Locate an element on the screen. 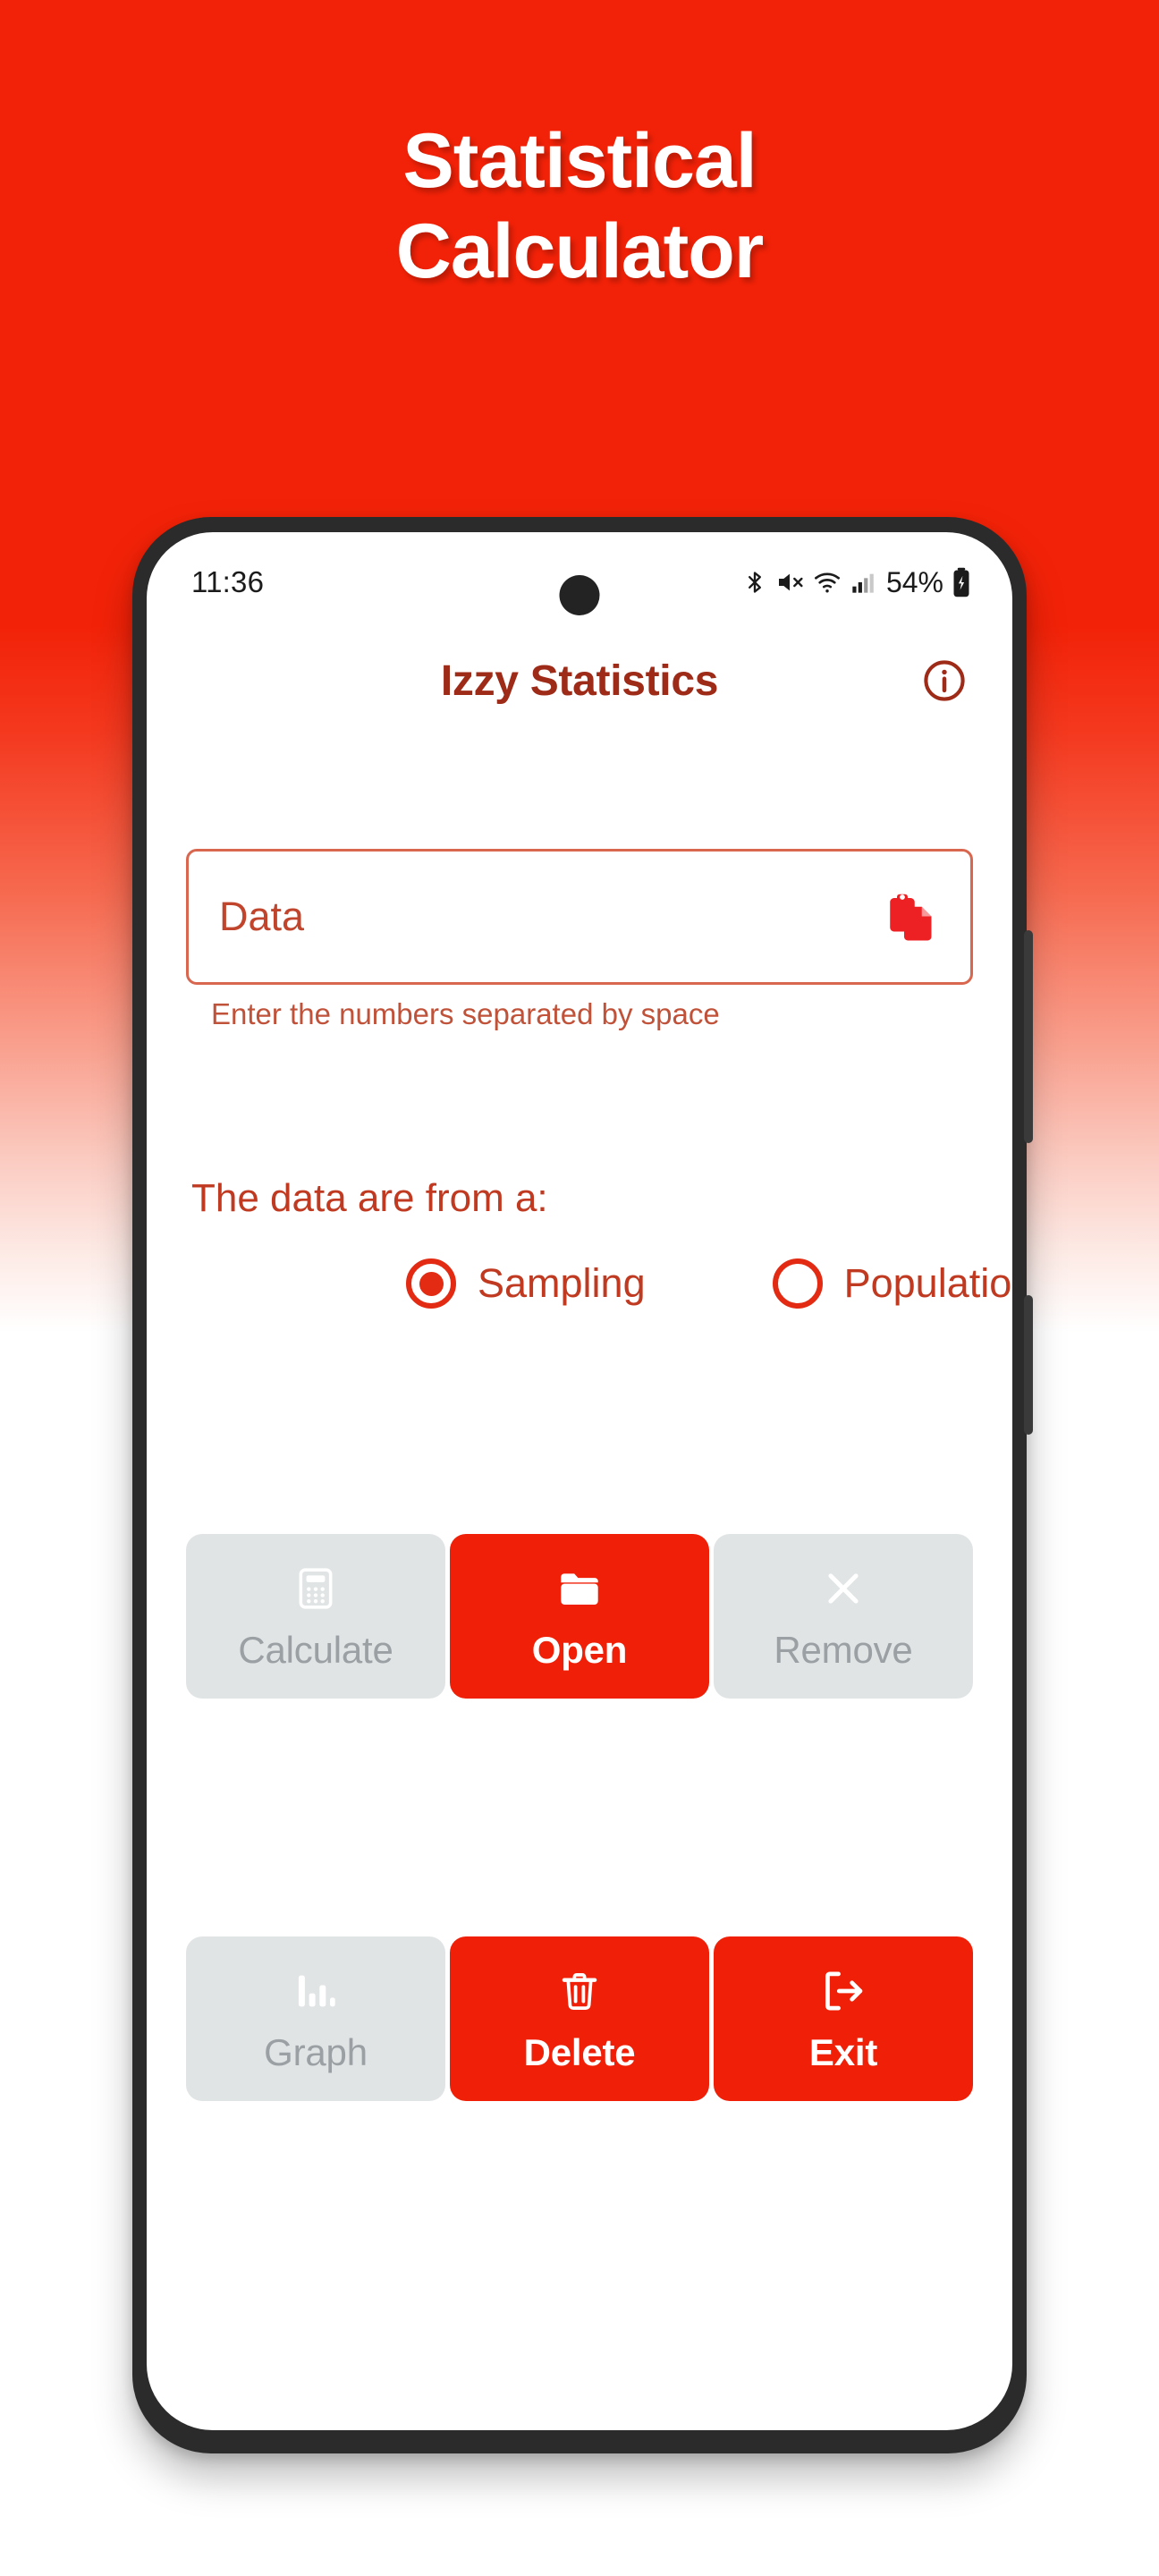 The image size is (1159, 2576). battery-icon is located at coordinates (961, 582).